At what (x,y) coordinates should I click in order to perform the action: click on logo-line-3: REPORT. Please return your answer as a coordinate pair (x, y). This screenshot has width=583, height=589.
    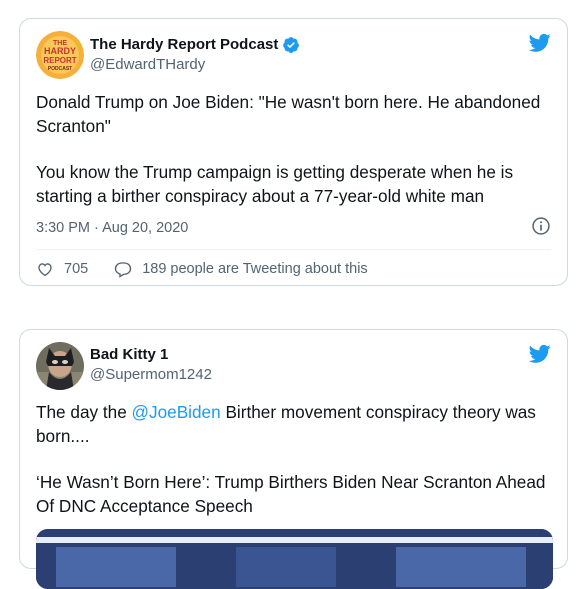
    Looking at the image, I should click on (59, 60).